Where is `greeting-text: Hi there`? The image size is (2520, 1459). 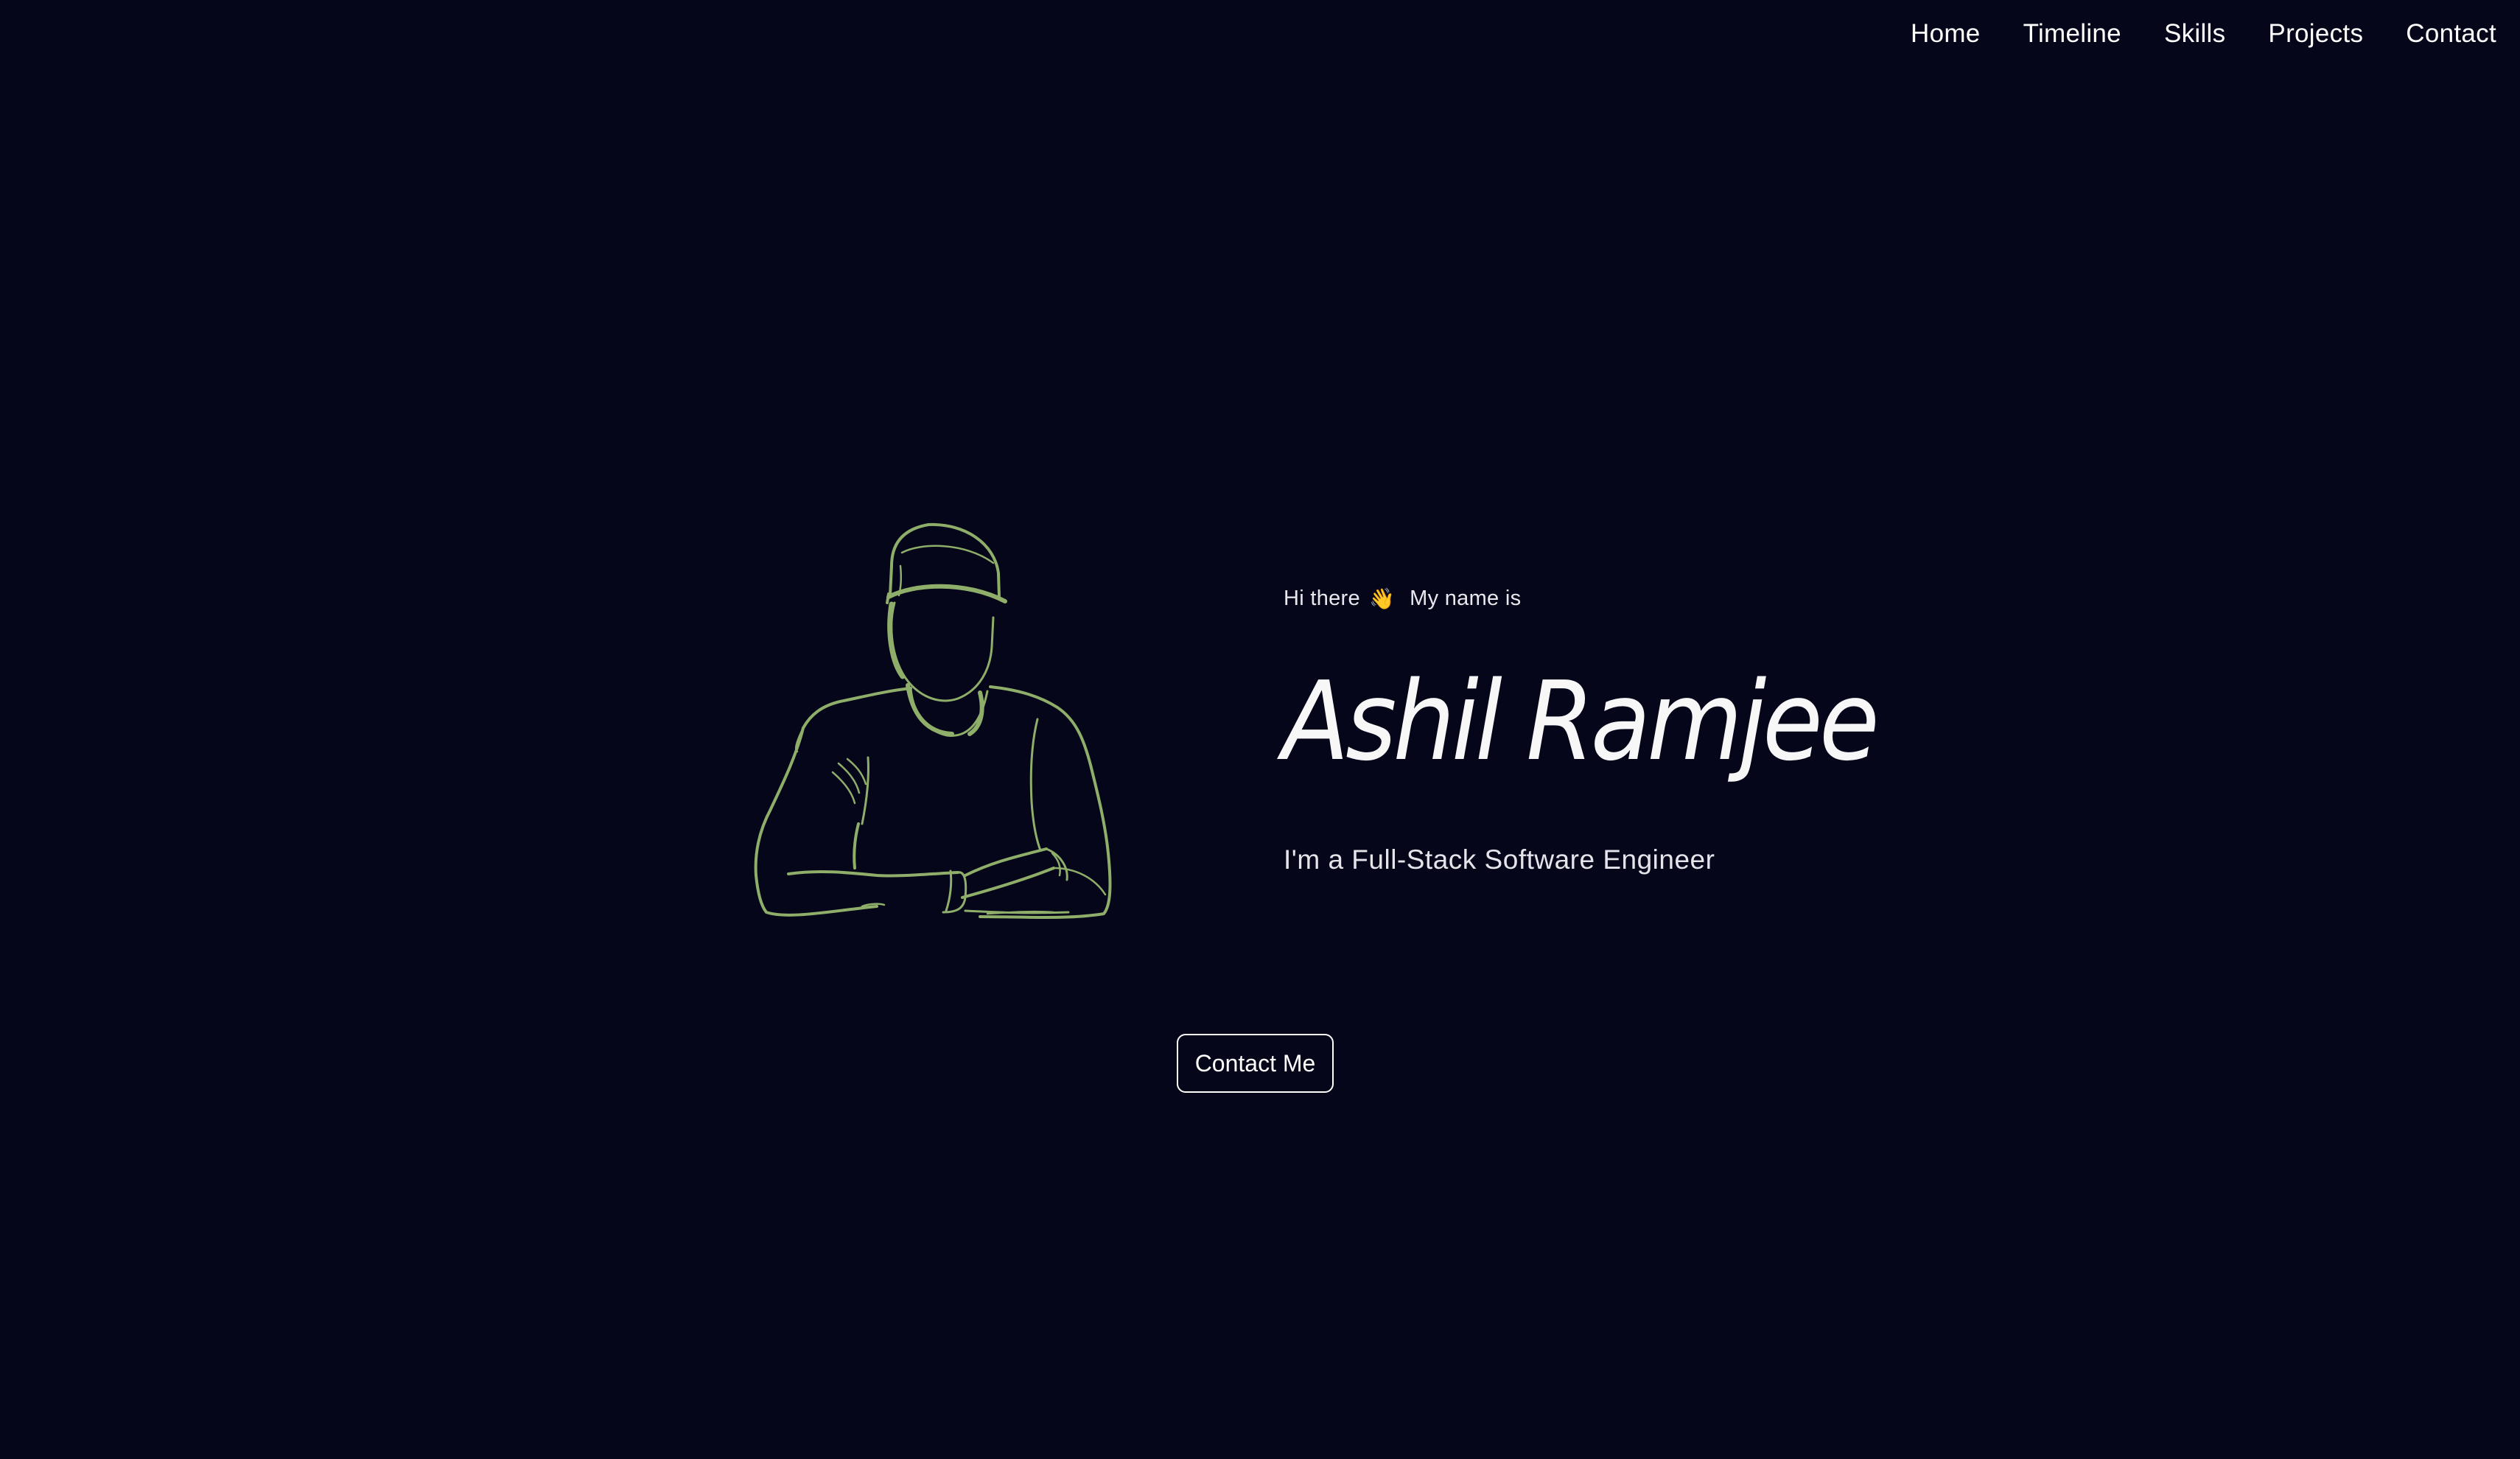
greeting-text: Hi there is located at coordinates (1322, 599).